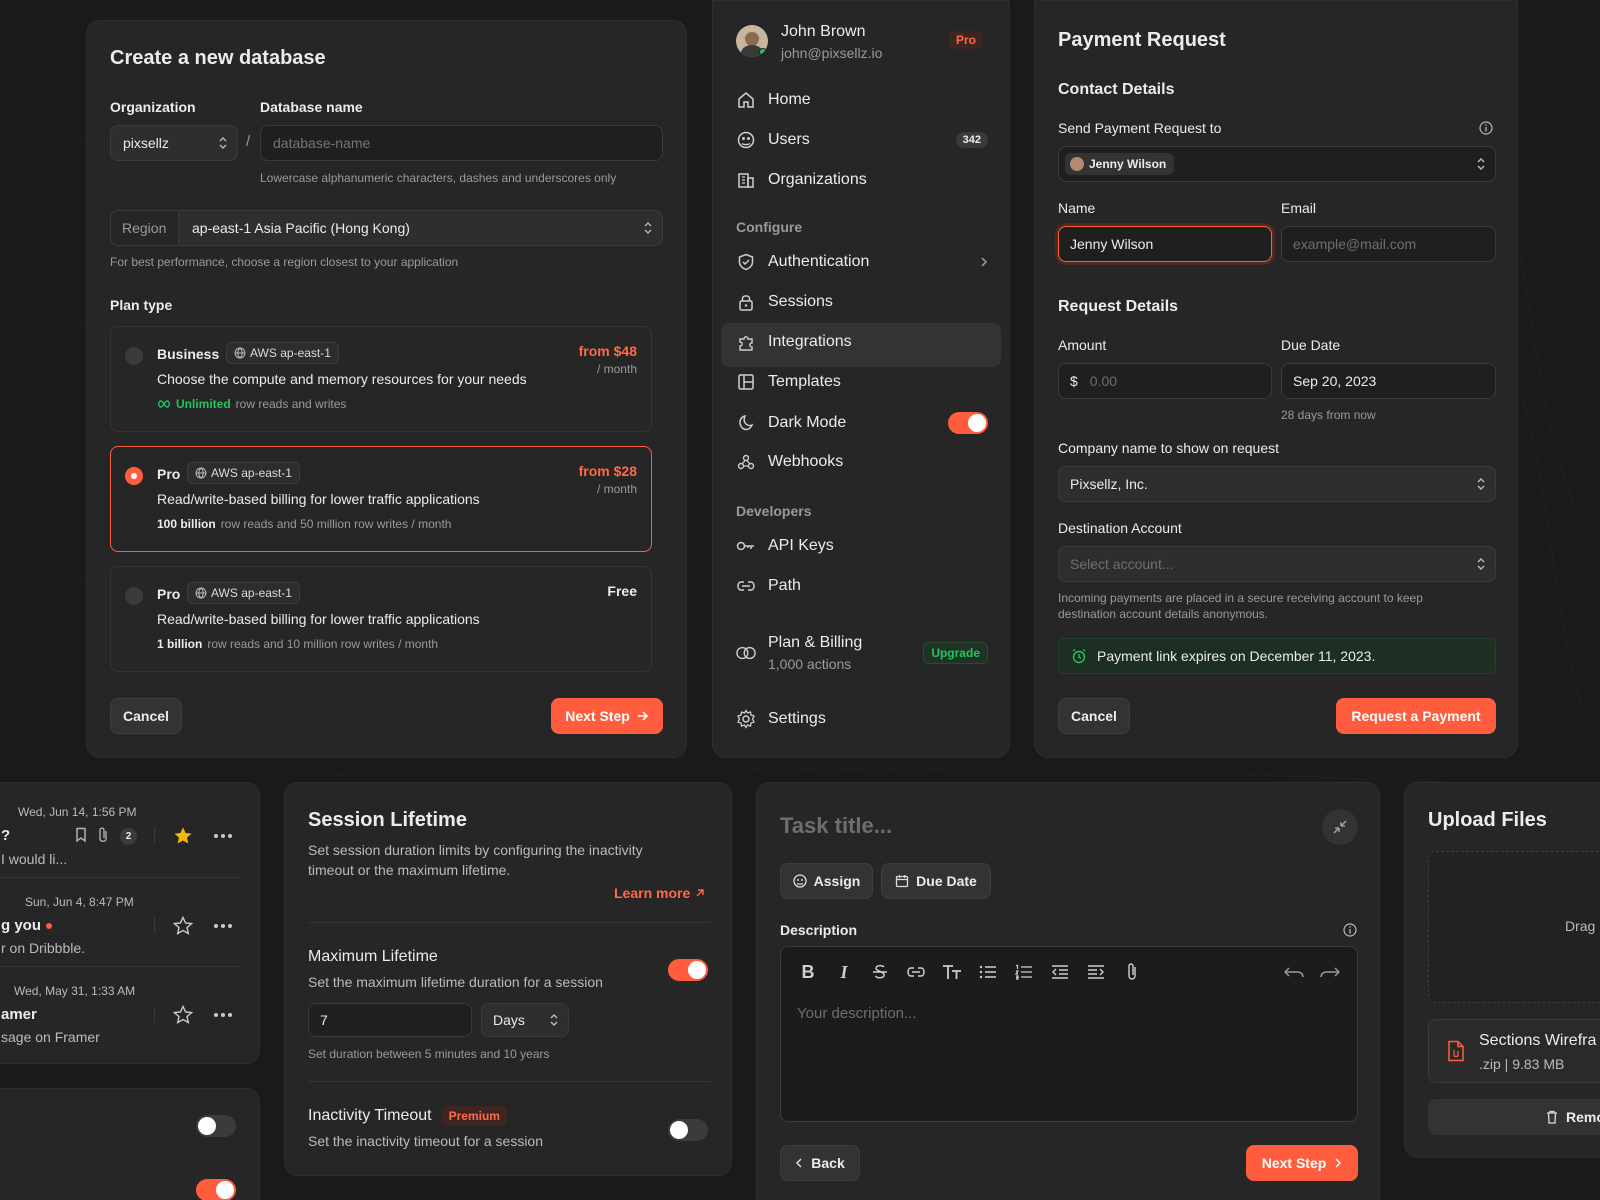 This screenshot has width=1600, height=1200. Describe the element at coordinates (81, 835) in the screenshot. I see `bookmark-icon` at that location.